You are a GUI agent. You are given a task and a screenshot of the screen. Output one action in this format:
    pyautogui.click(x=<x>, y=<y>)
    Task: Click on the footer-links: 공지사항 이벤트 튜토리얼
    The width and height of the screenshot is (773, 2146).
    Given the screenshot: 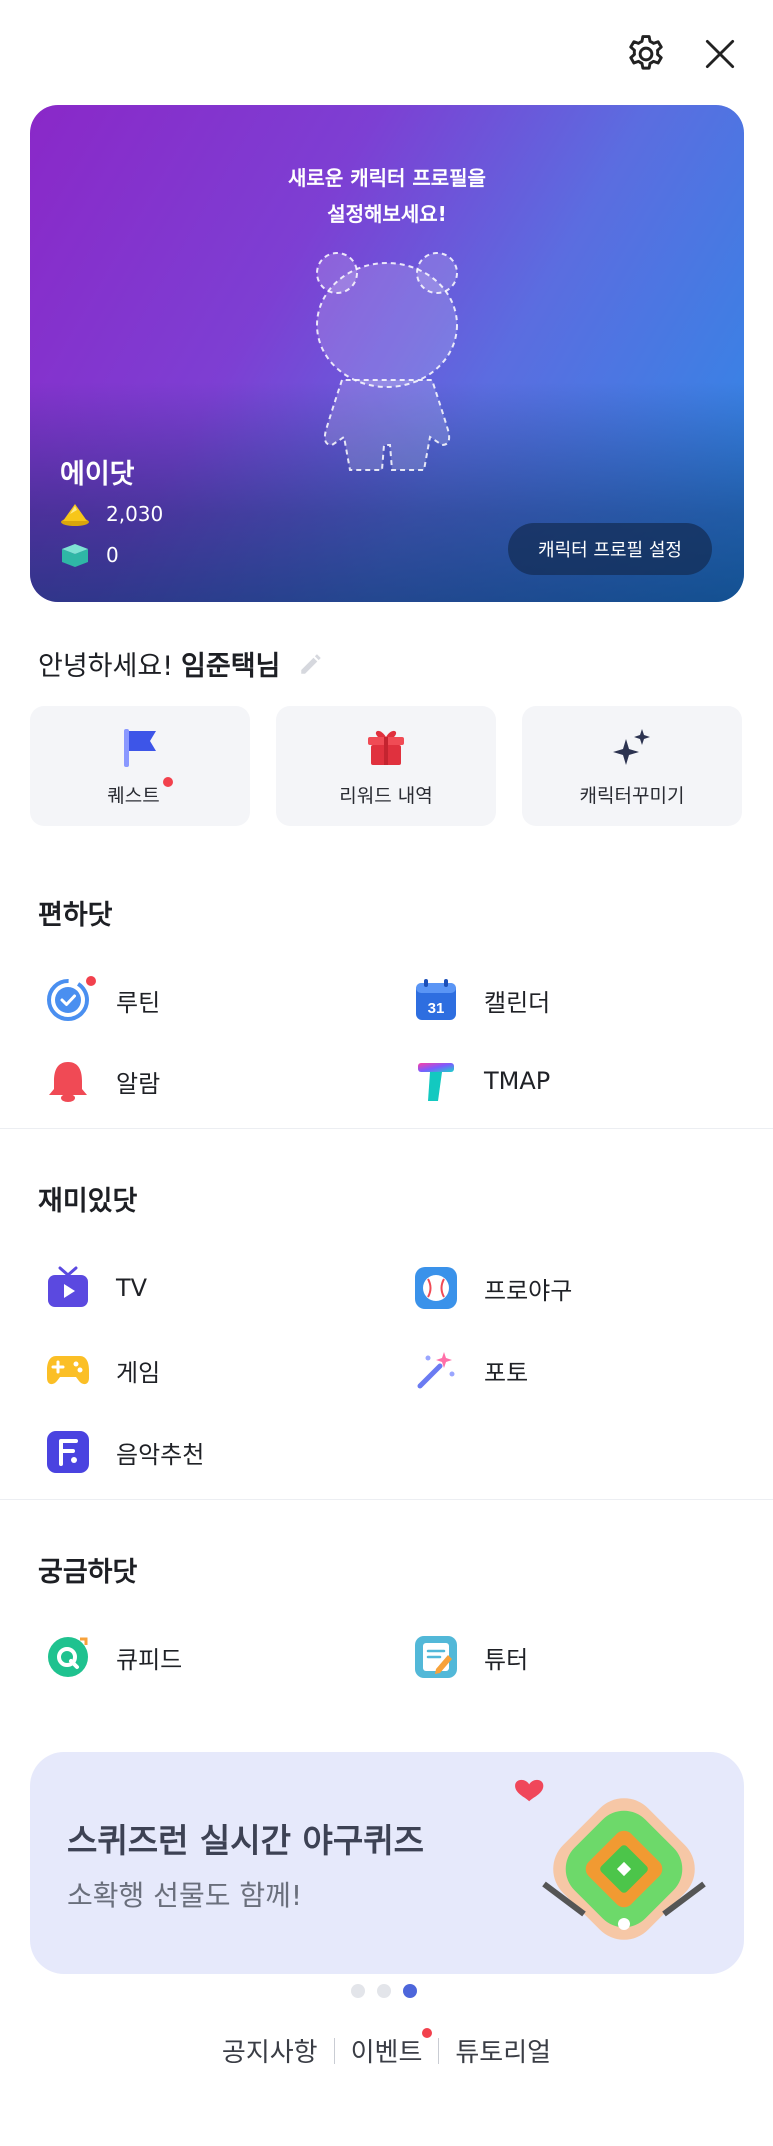 What is the action you would take?
    pyautogui.click(x=386, y=2048)
    